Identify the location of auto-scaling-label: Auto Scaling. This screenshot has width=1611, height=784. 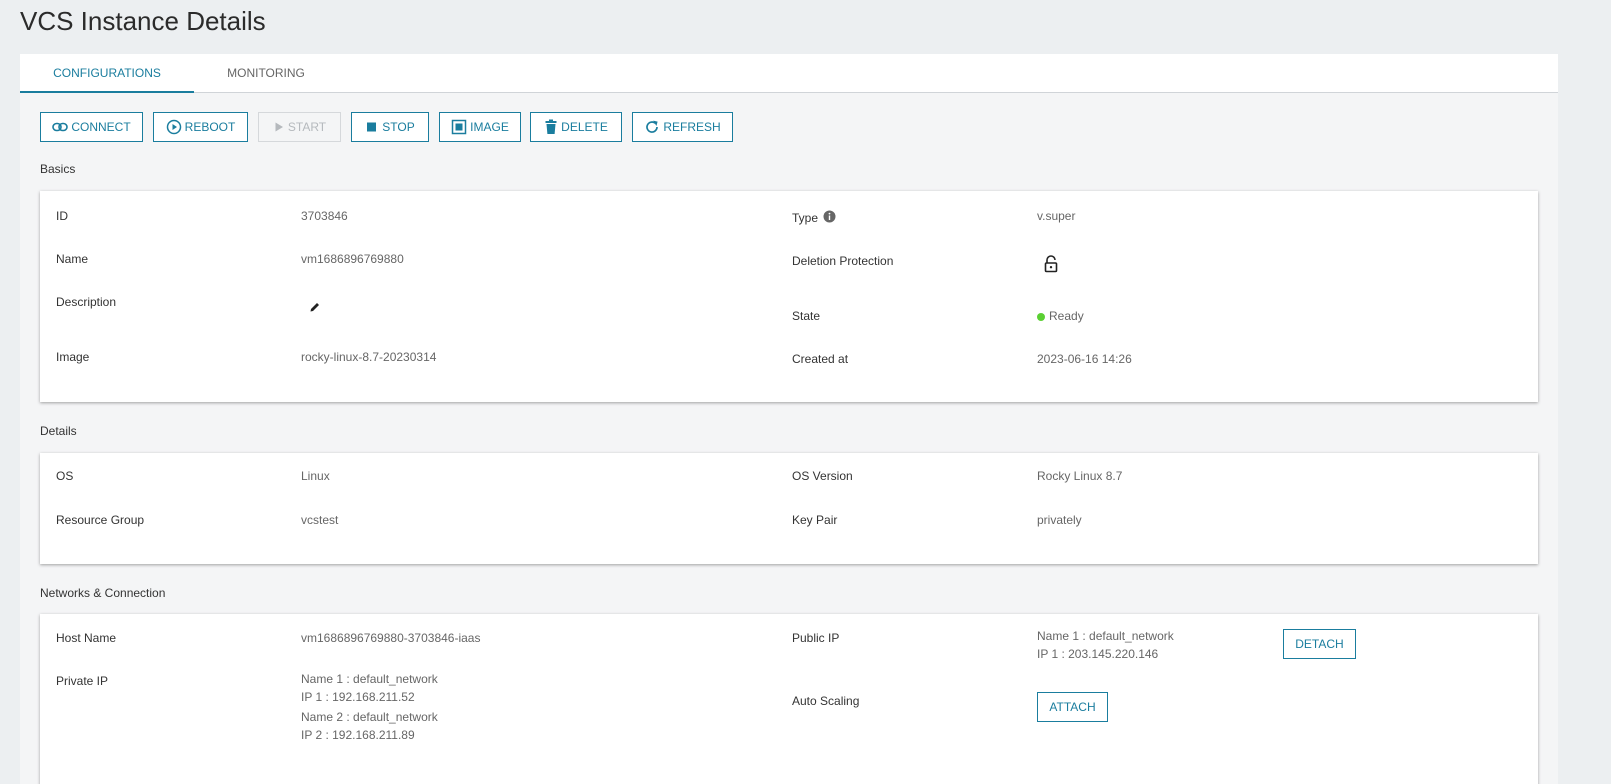
(826, 701).